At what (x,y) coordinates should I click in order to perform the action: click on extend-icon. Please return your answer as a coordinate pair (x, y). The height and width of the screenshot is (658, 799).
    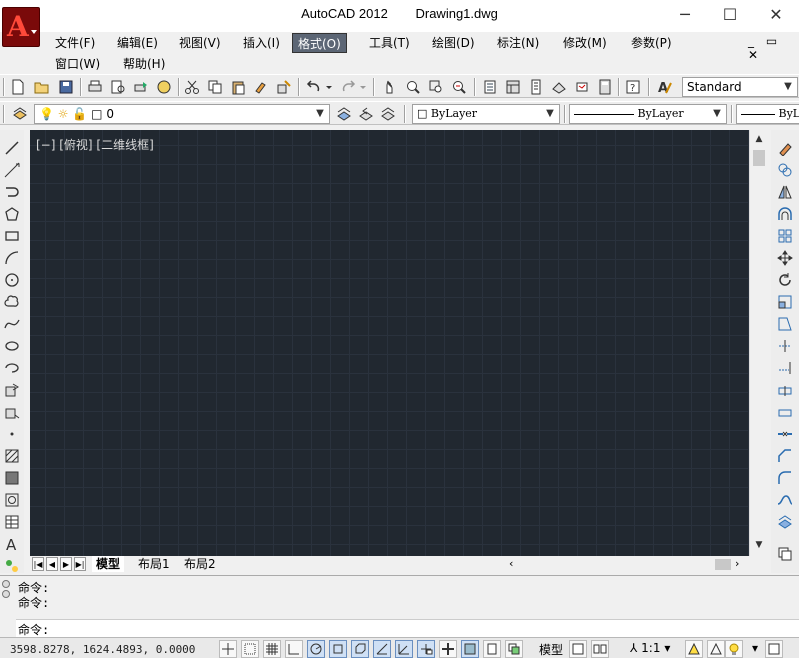
    Looking at the image, I should click on (785, 368).